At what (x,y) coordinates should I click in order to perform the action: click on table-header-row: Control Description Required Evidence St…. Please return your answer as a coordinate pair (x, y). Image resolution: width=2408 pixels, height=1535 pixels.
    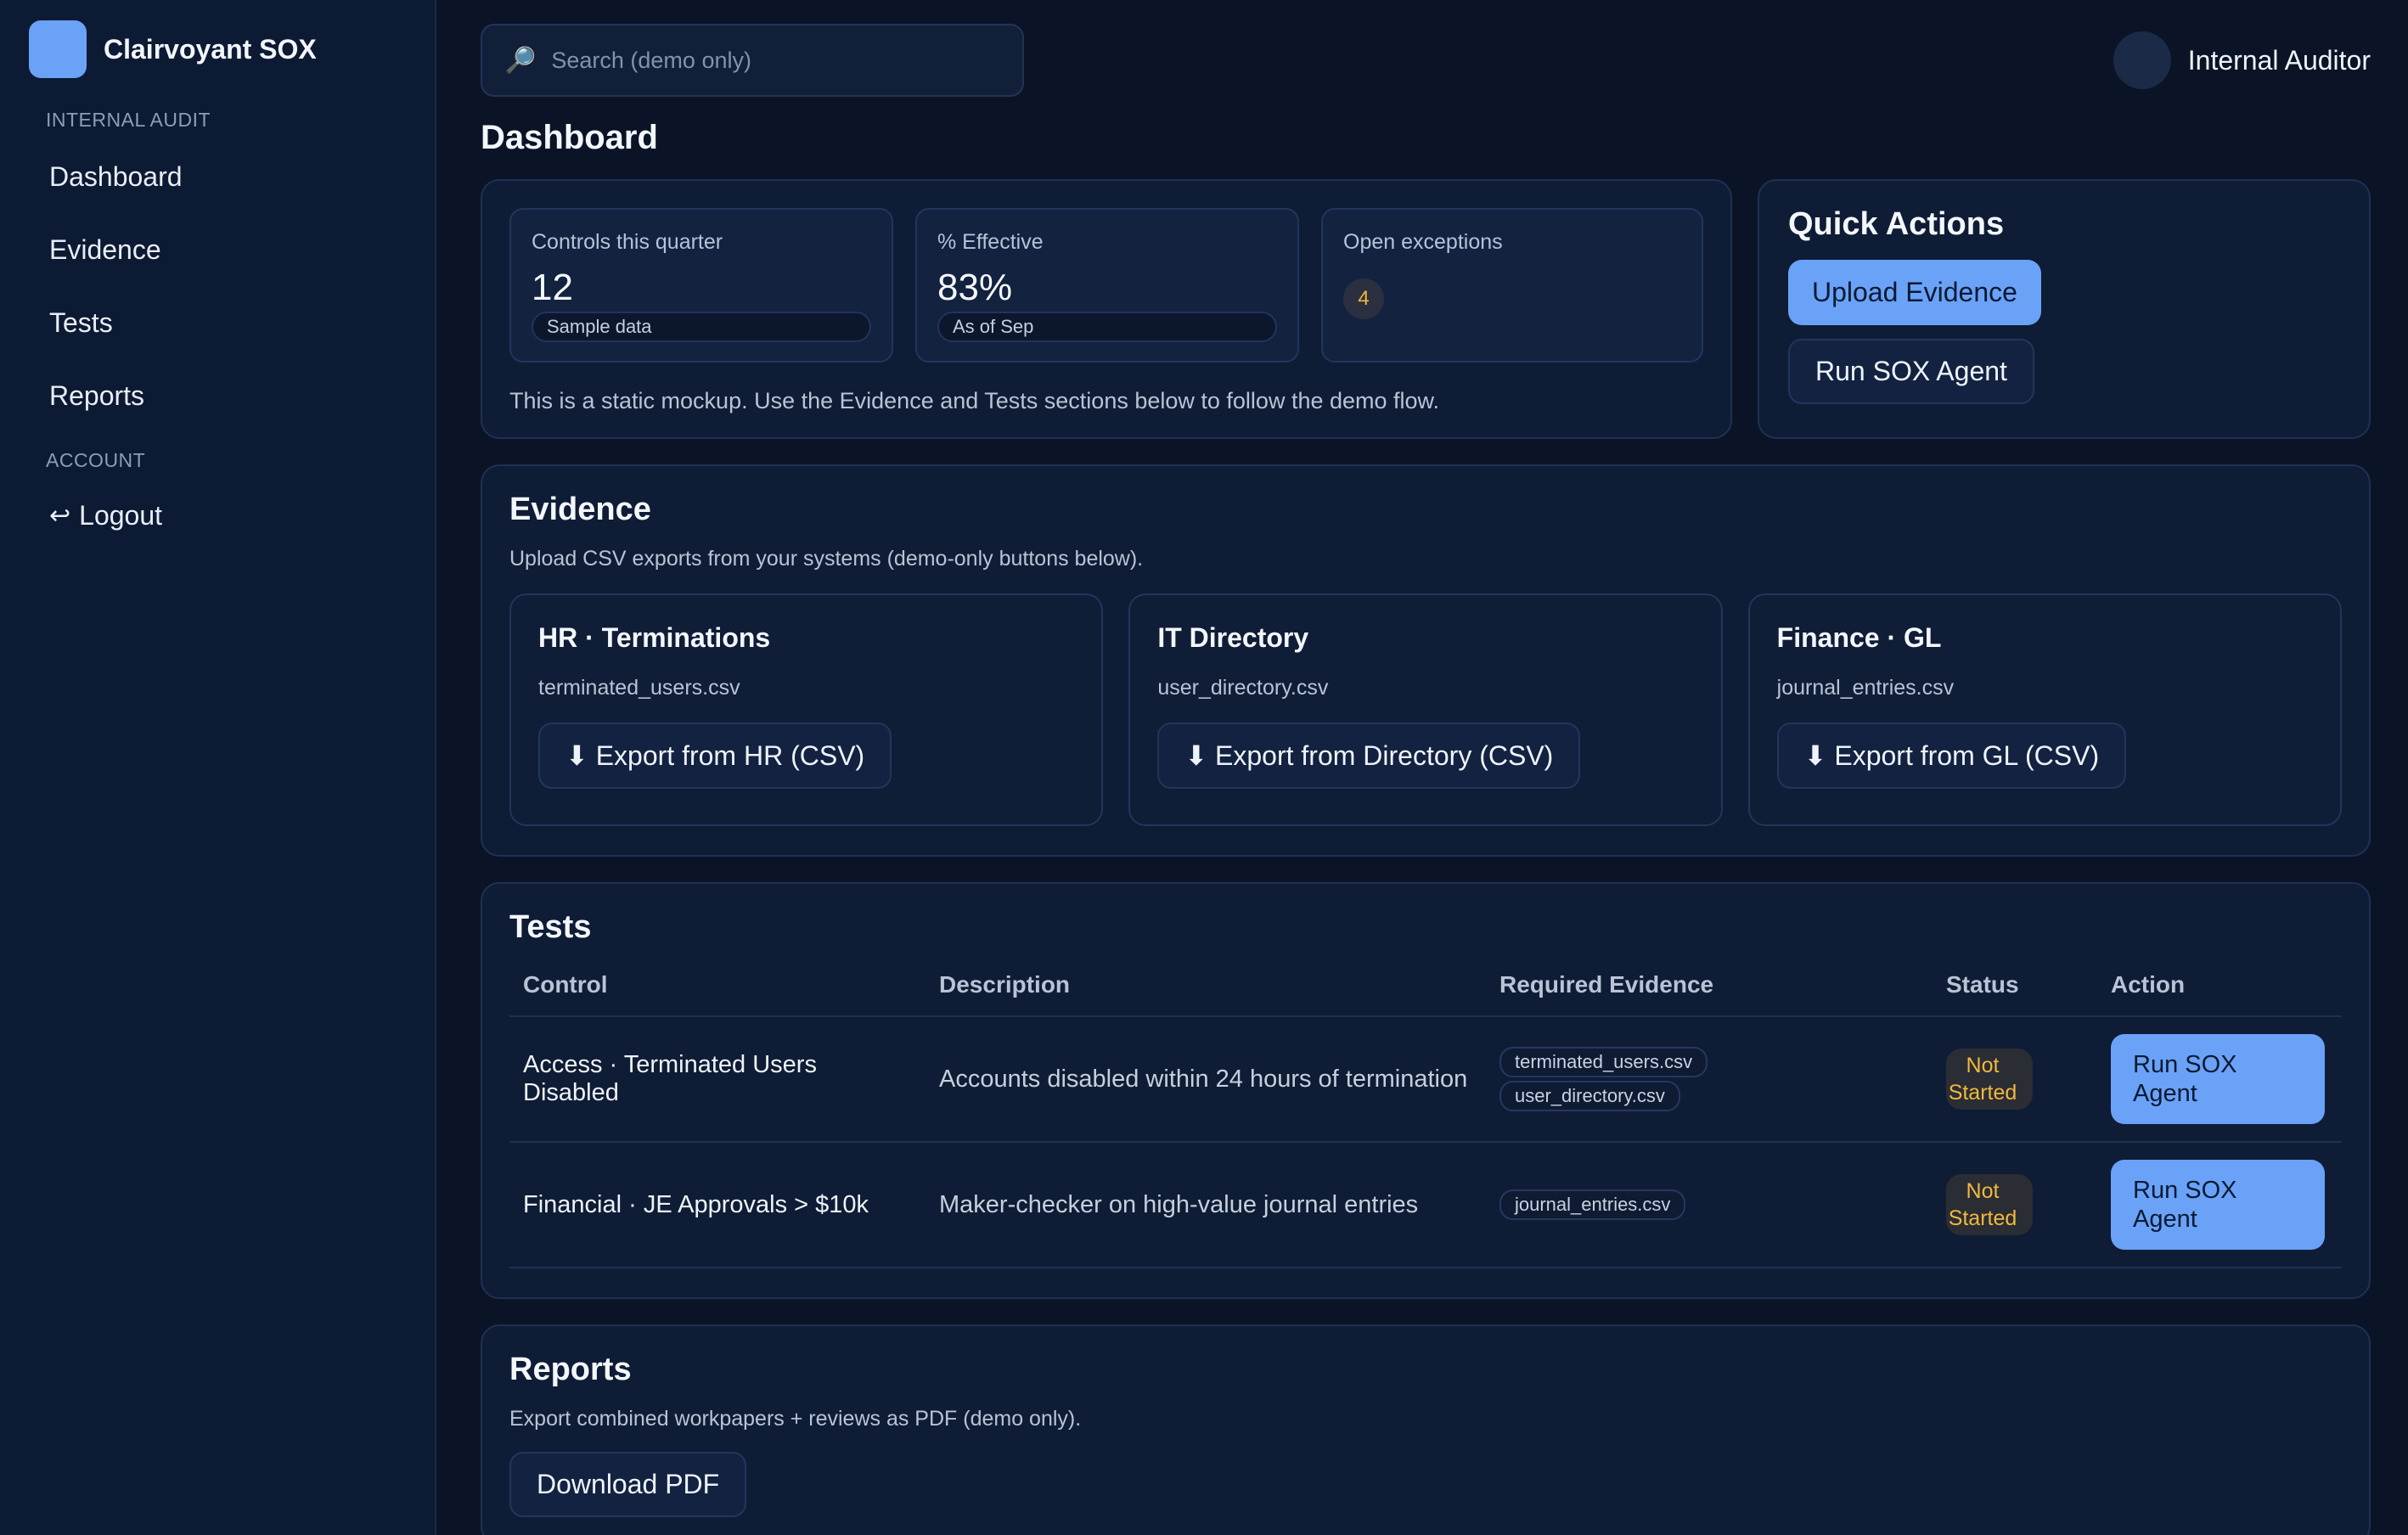
    Looking at the image, I should click on (1425, 994).